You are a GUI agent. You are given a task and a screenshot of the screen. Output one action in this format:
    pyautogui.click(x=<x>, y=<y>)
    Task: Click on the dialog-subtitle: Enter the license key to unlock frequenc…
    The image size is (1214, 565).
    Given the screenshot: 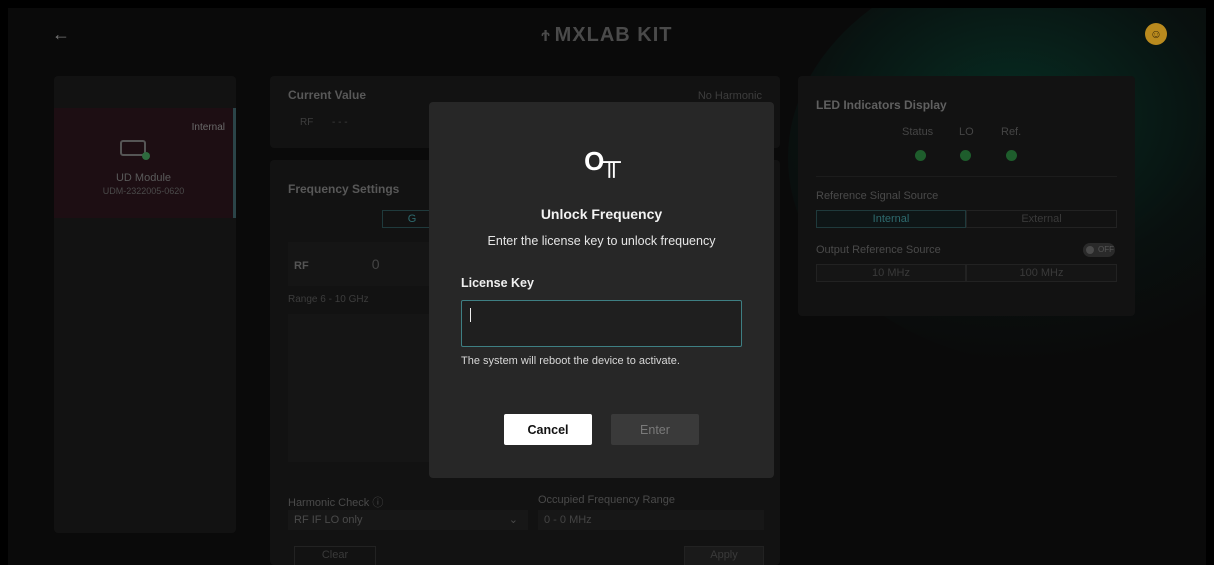 What is the action you would take?
    pyautogui.click(x=601, y=241)
    